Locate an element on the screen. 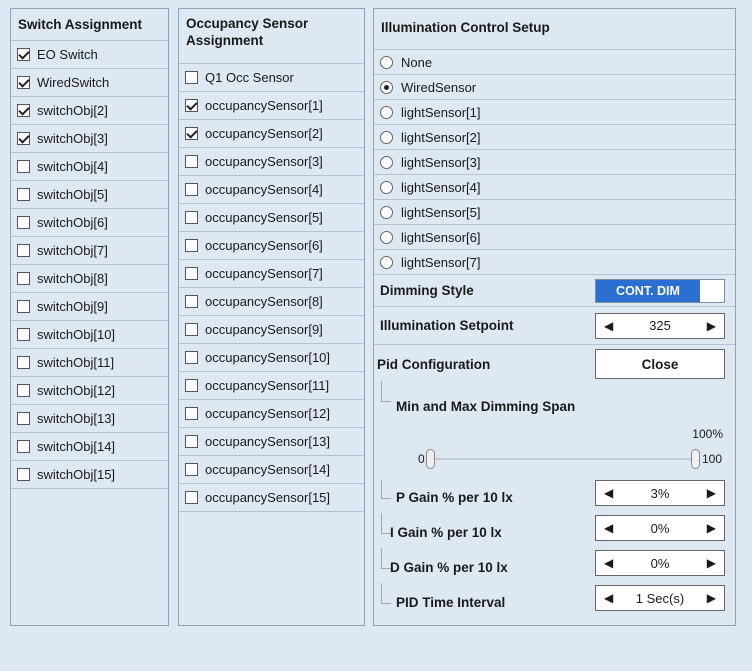 Image resolution: width=752 pixels, height=671 pixels. switch-item: switchObj[6] is located at coordinates (89, 223).